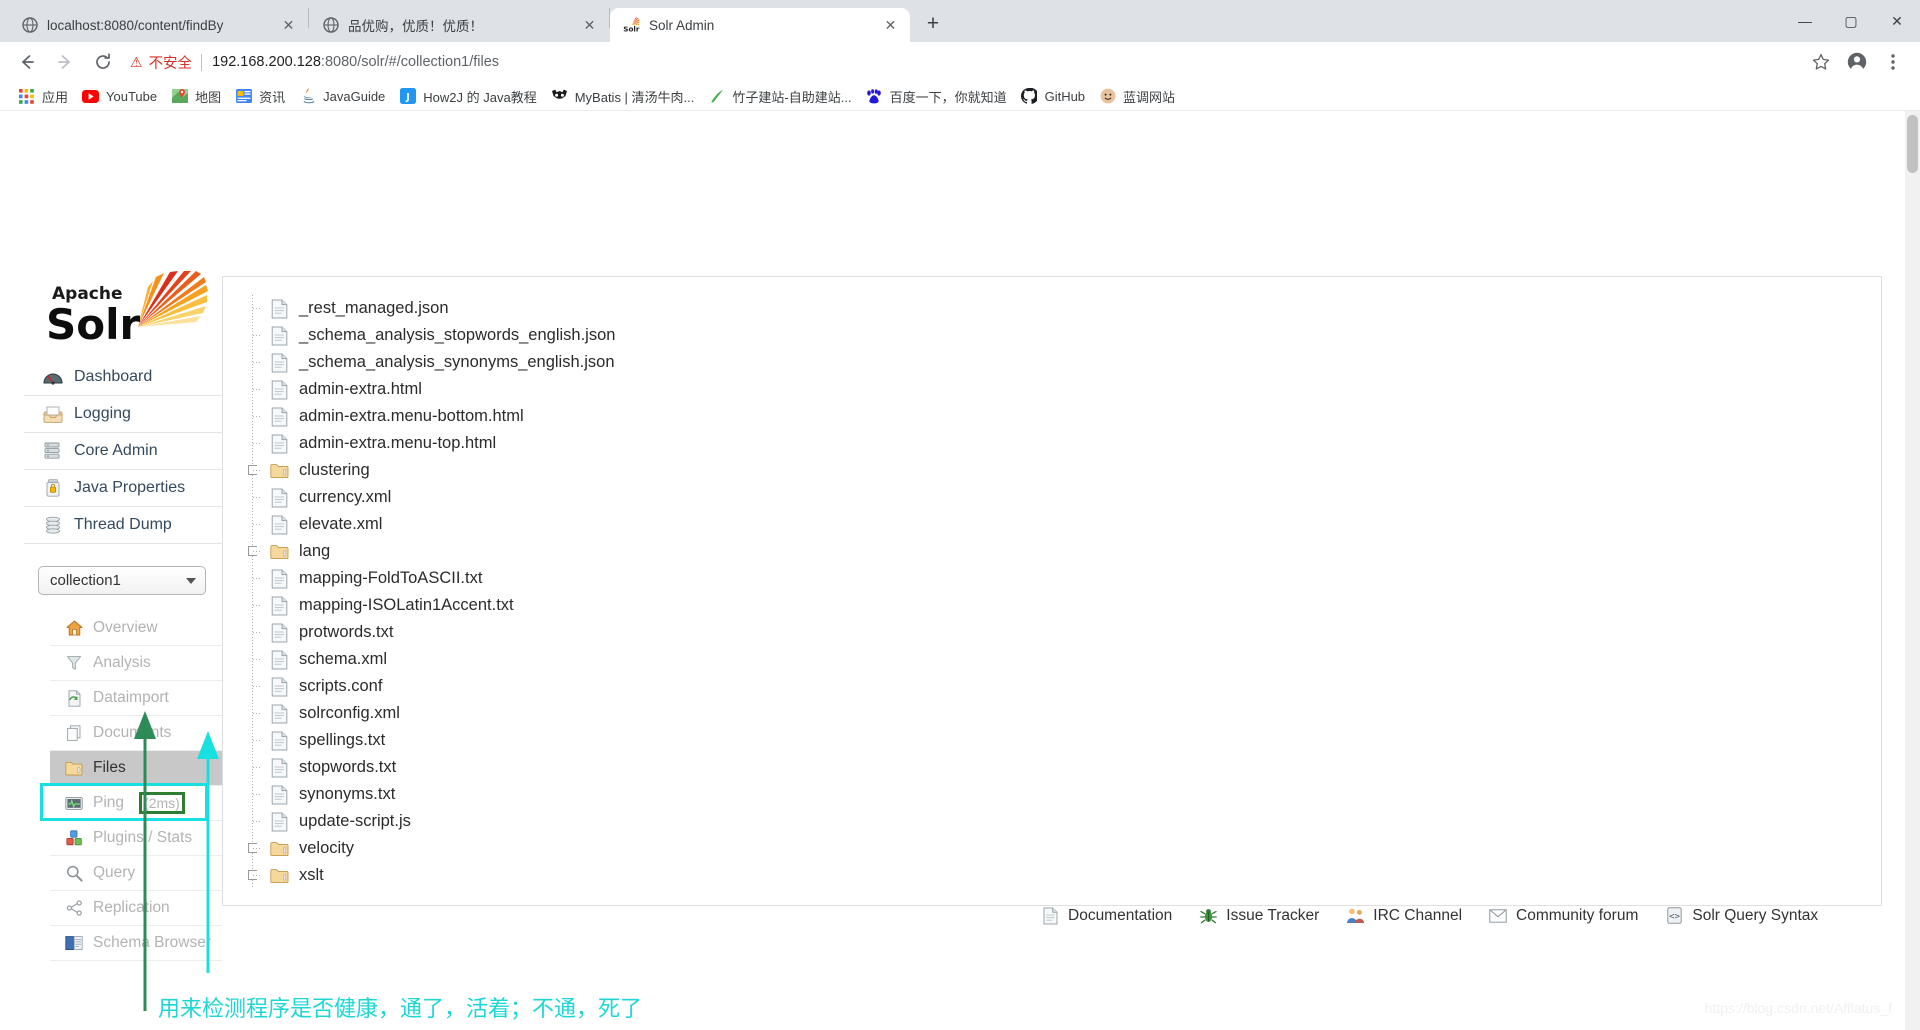 Image resolution: width=1920 pixels, height=1030 pixels. What do you see at coordinates (1106, 915) in the screenshot?
I see `footer-link-documentation: Documentation` at bounding box center [1106, 915].